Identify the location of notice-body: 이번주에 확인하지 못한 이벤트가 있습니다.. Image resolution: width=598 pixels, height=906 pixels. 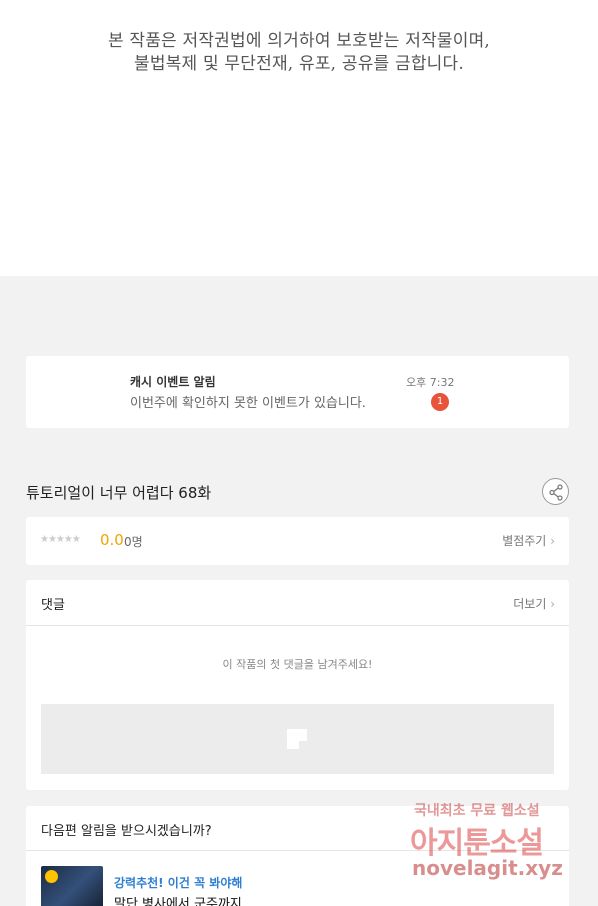
(248, 403).